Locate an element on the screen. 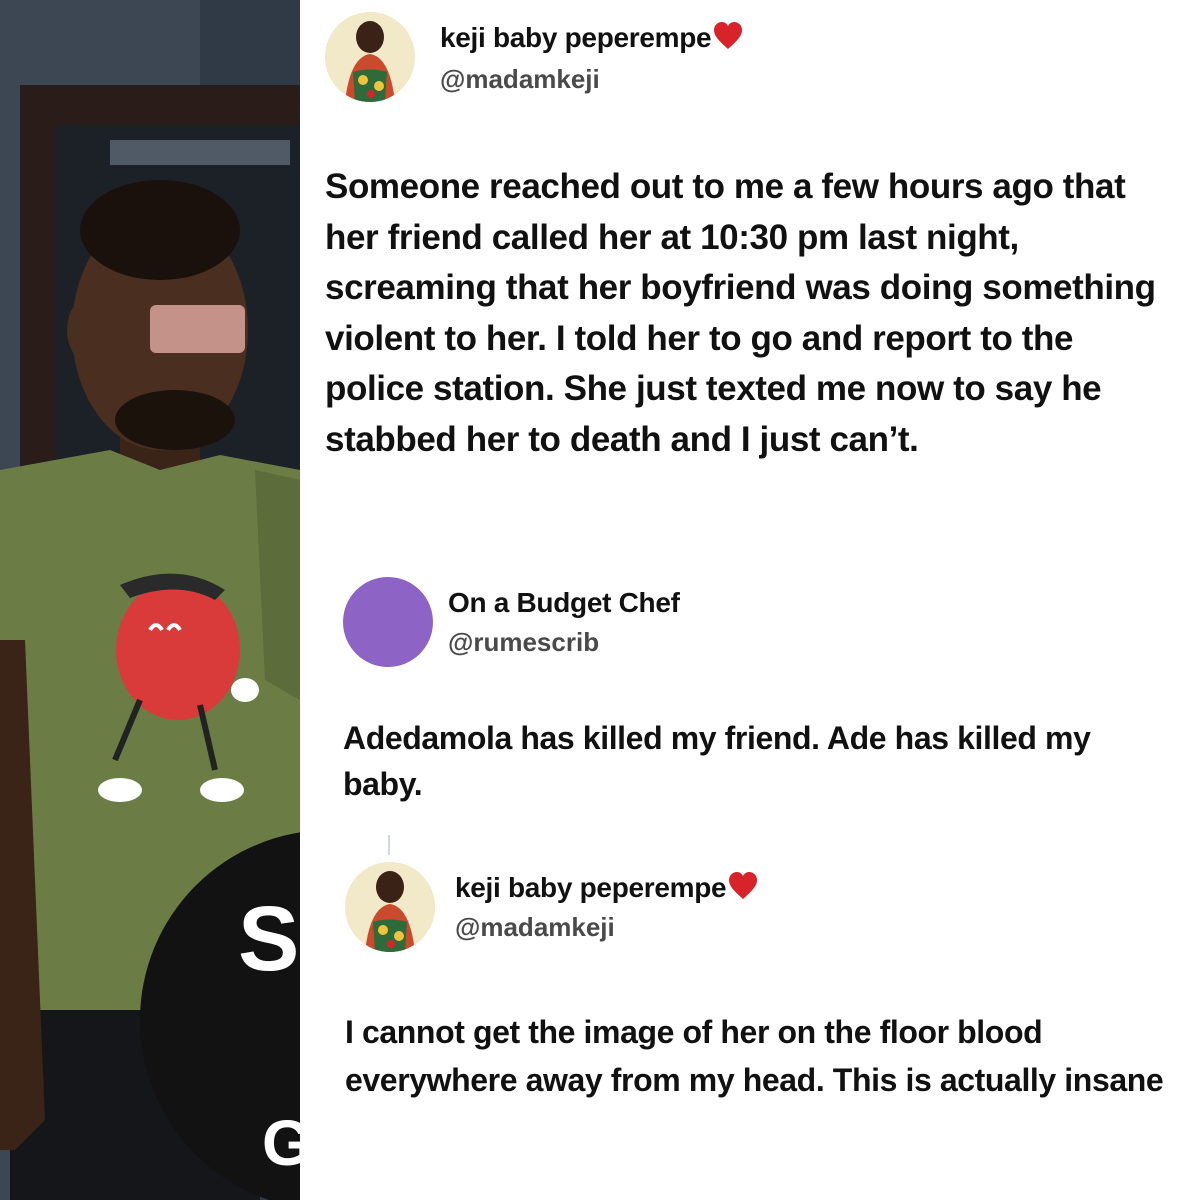  thread-connector is located at coordinates (389, 845).